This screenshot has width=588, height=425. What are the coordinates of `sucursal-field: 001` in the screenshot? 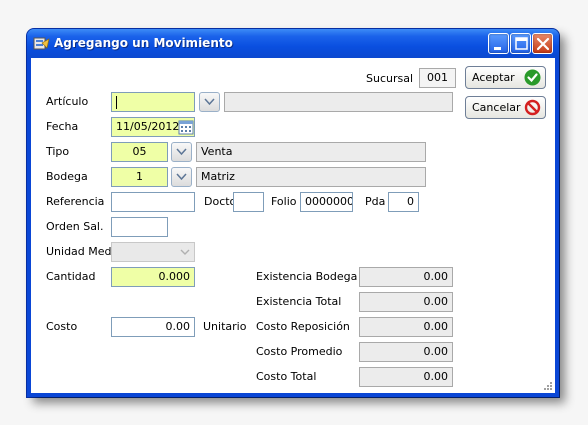 It's located at (437, 78).